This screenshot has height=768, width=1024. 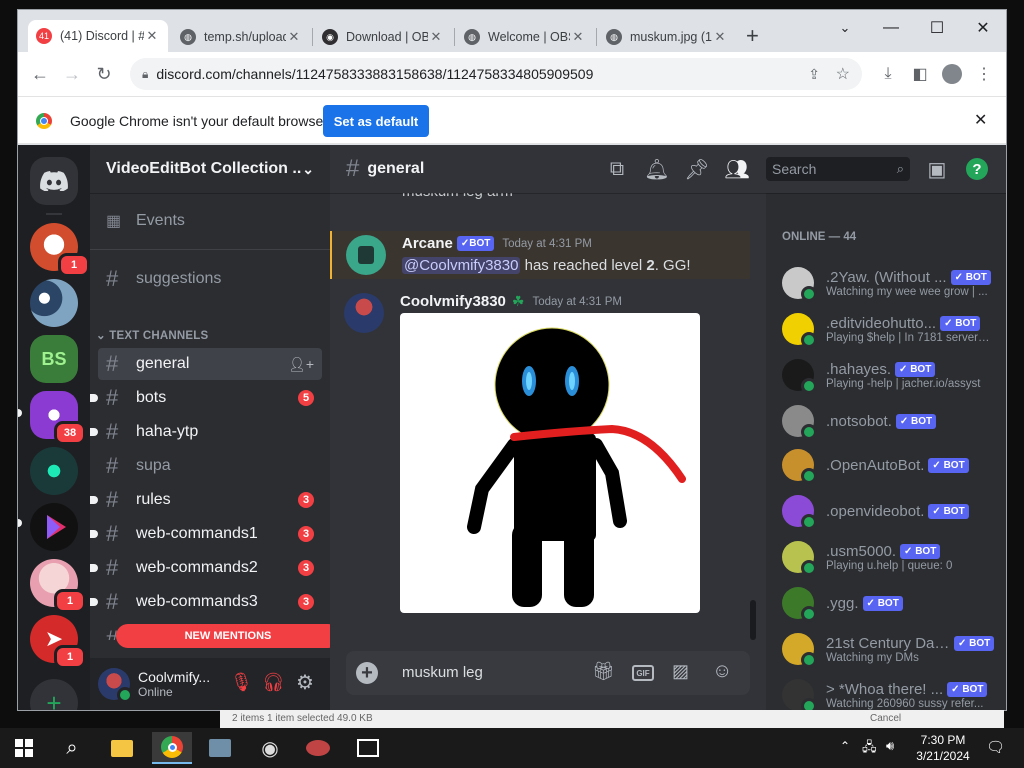 What do you see at coordinates (210, 279) in the screenshot?
I see `channel-suggestions: # suggestions` at bounding box center [210, 279].